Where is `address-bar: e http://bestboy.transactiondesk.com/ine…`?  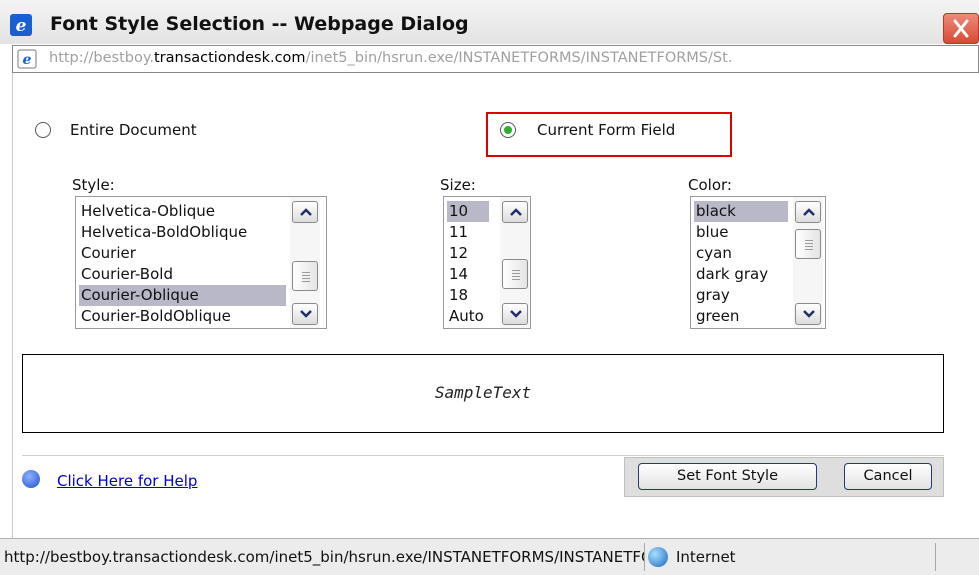
address-bar: e http://bestboy.transactiondesk.com/ine… is located at coordinates (495, 59).